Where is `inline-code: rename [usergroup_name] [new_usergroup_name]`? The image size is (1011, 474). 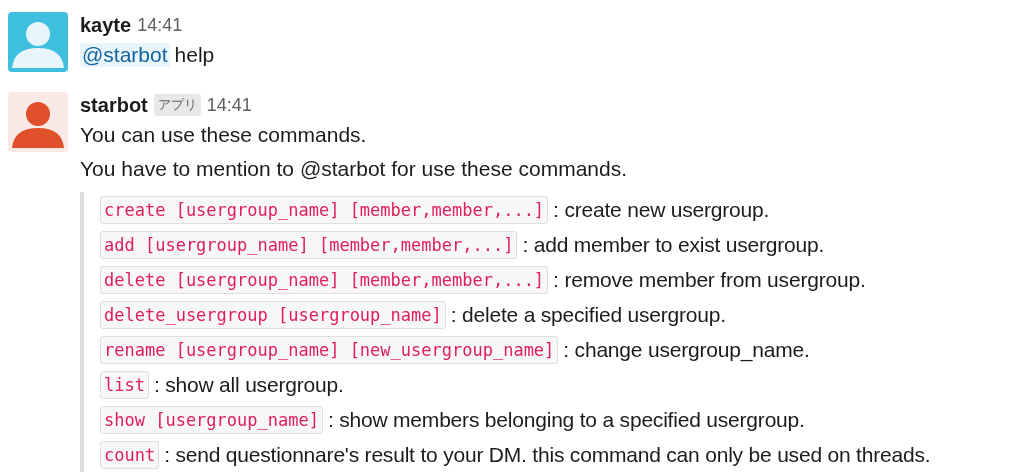 inline-code: rename [usergroup_name] [new_usergroup_name] is located at coordinates (329, 349).